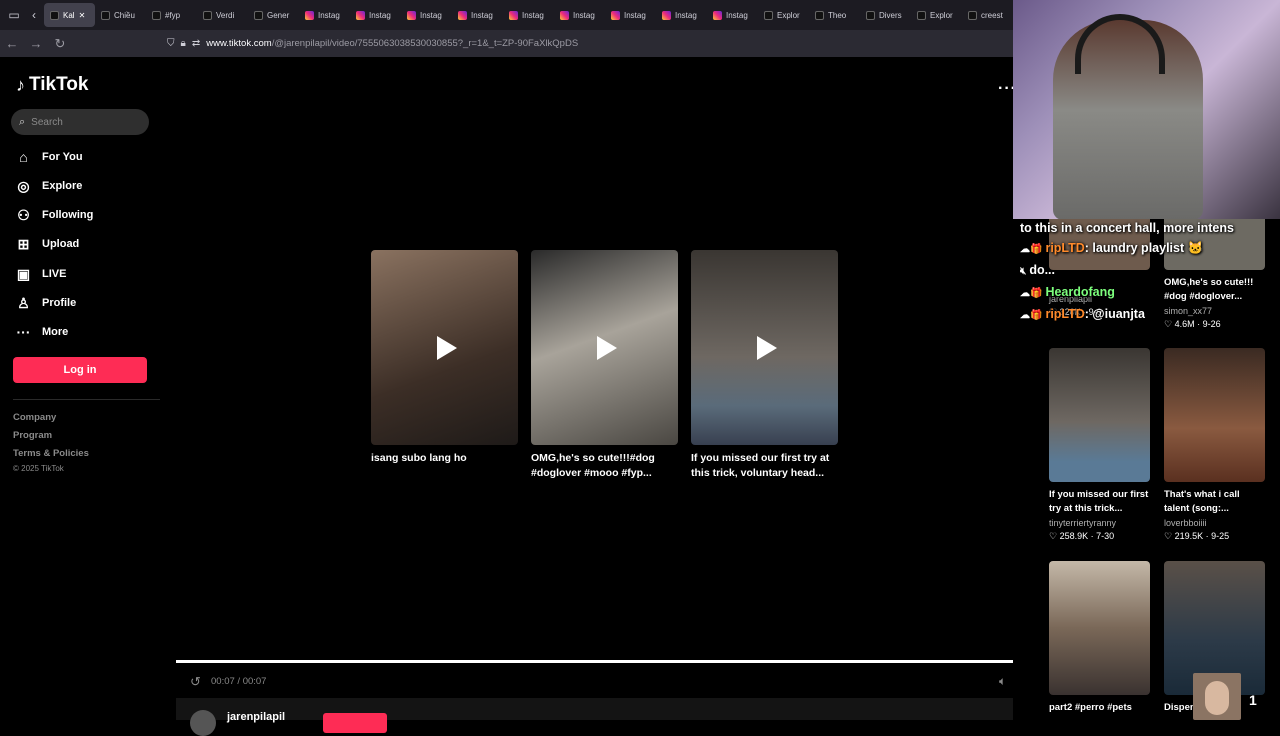  What do you see at coordinates (1214, 523) in the screenshot?
I see `video-author: loverbboiiii` at bounding box center [1214, 523].